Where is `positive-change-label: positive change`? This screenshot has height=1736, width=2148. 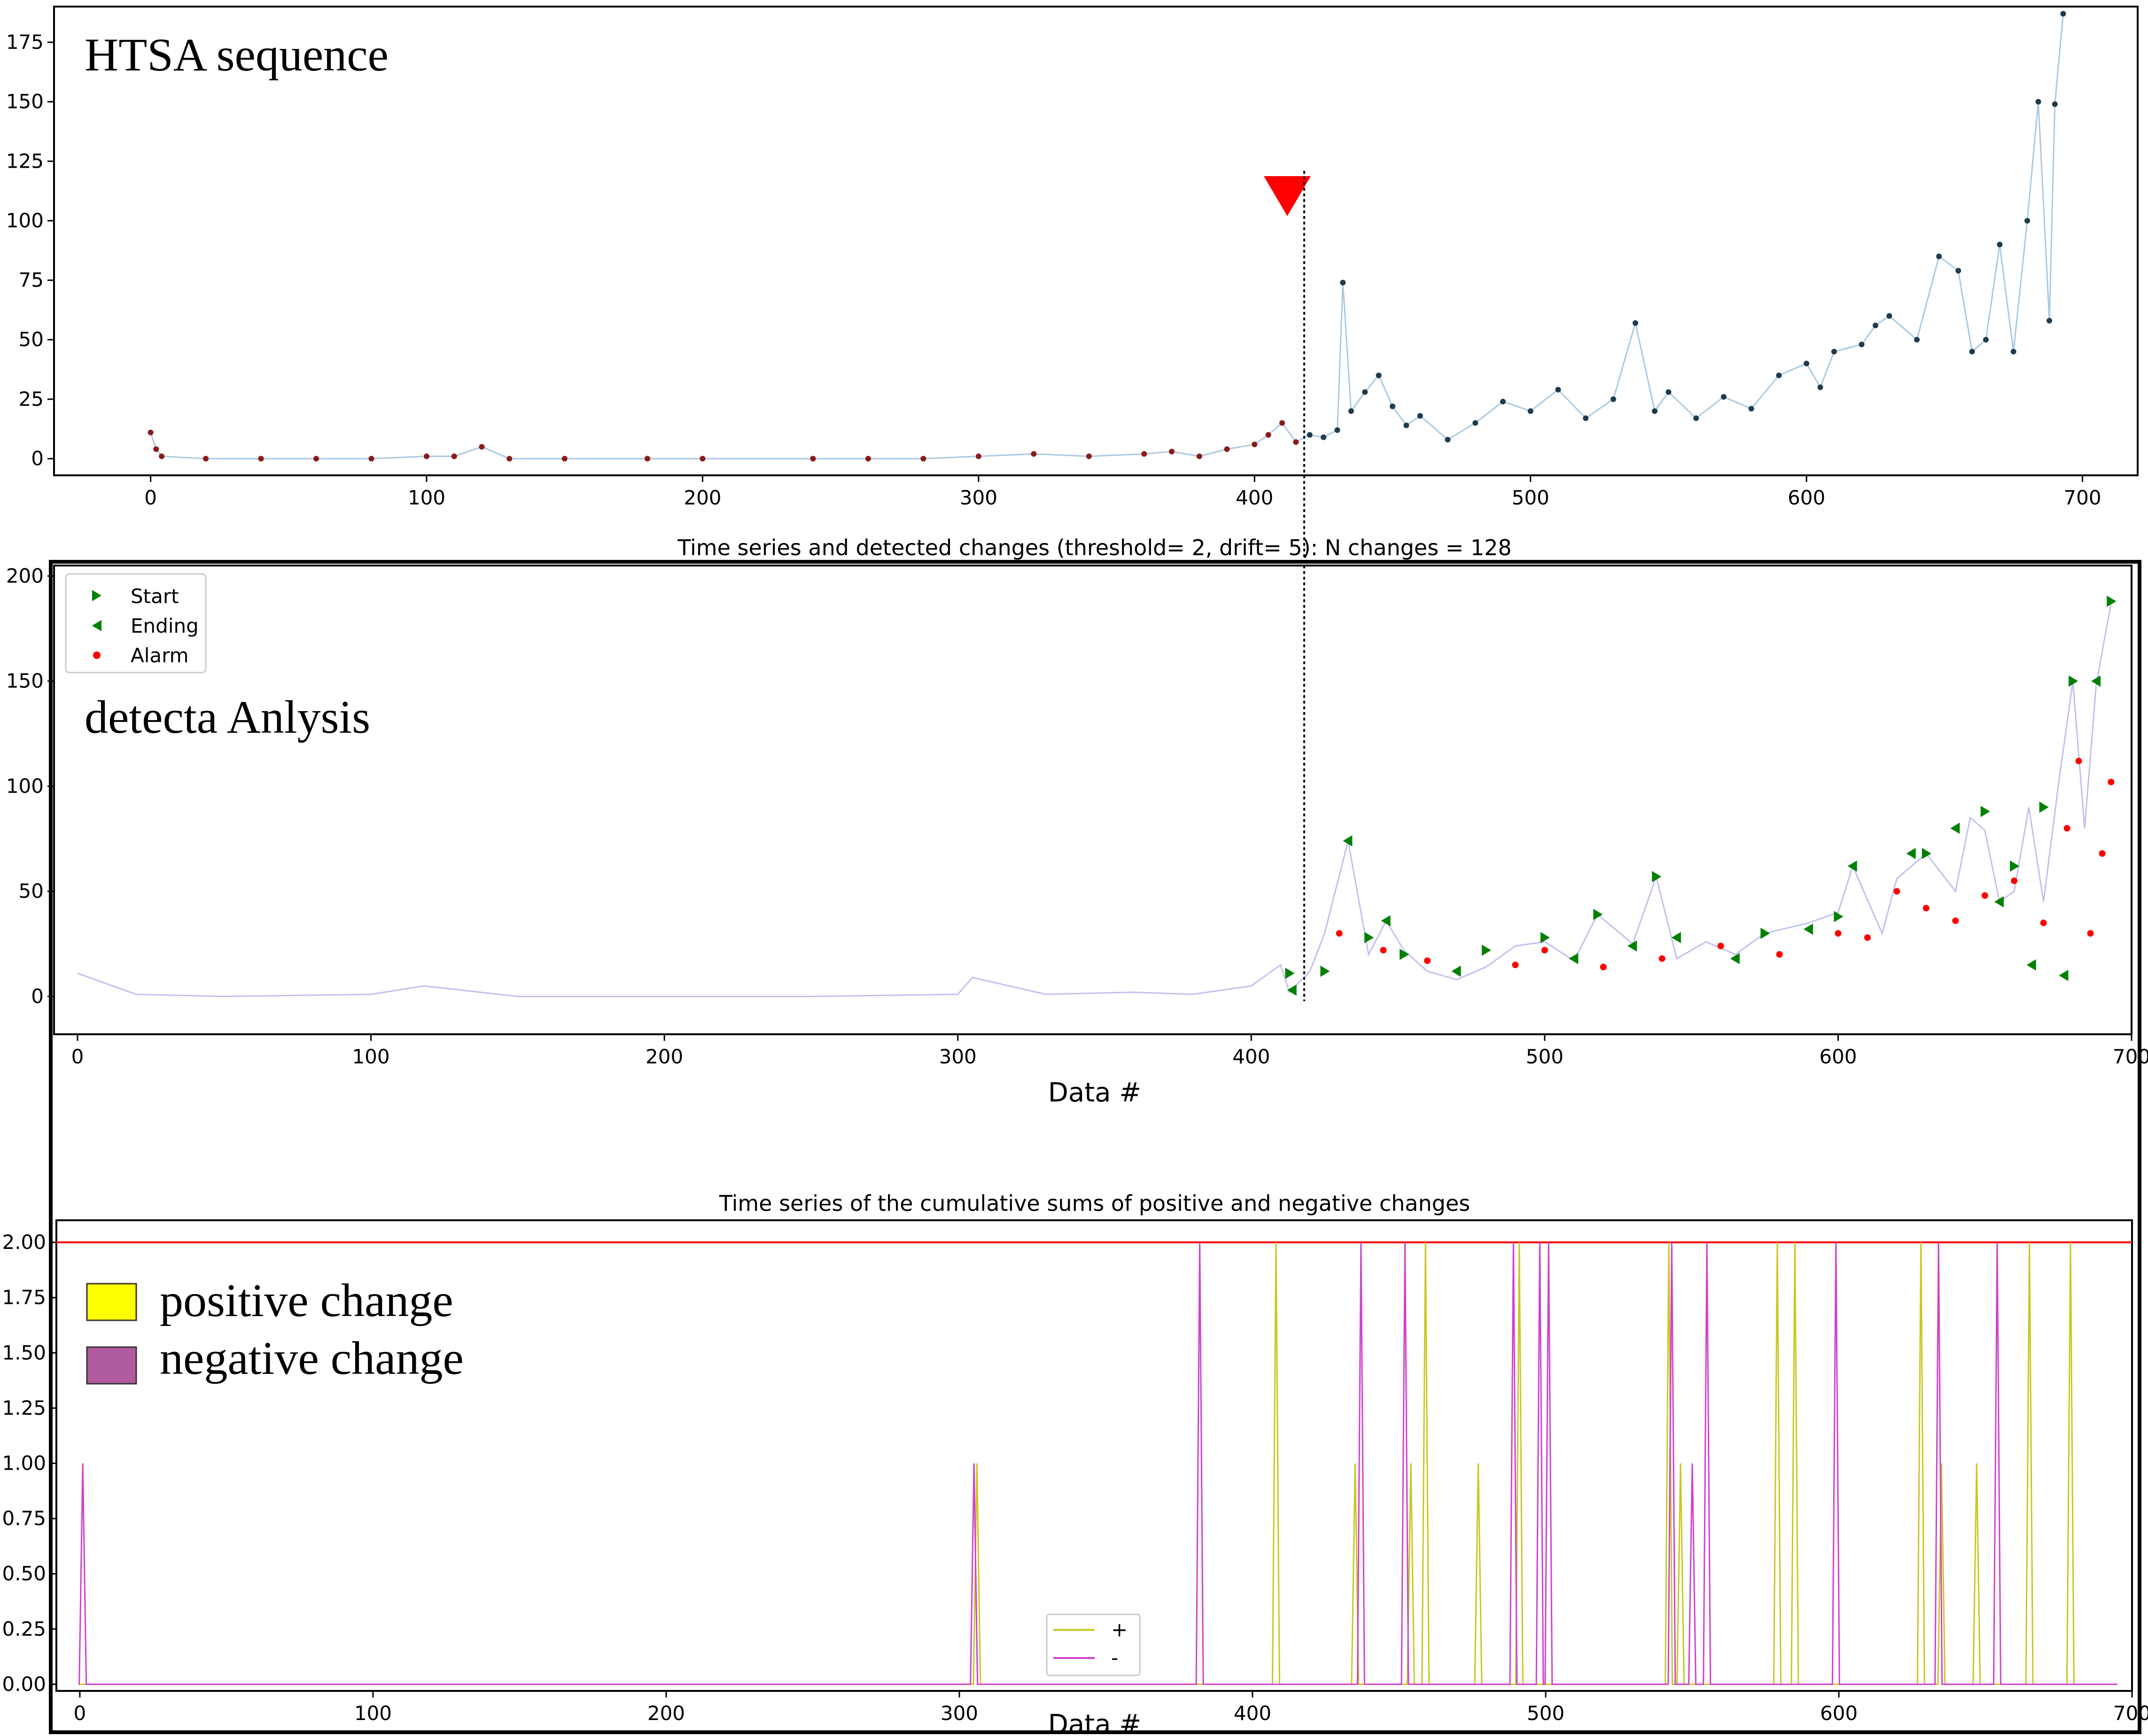 positive-change-label: positive change is located at coordinates (306, 1300).